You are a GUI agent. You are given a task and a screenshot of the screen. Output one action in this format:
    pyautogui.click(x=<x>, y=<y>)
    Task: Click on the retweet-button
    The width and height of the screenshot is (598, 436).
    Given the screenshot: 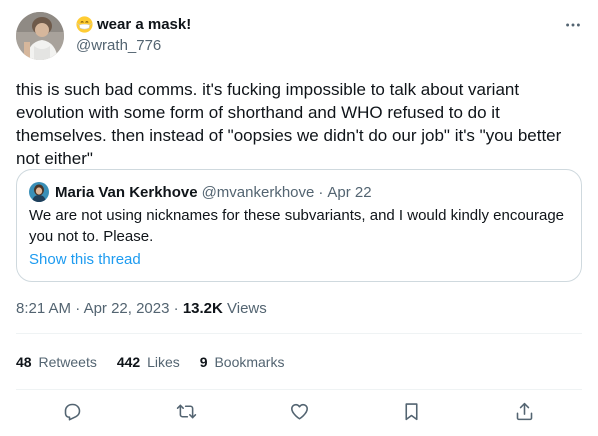 What is the action you would take?
    pyautogui.click(x=186, y=411)
    